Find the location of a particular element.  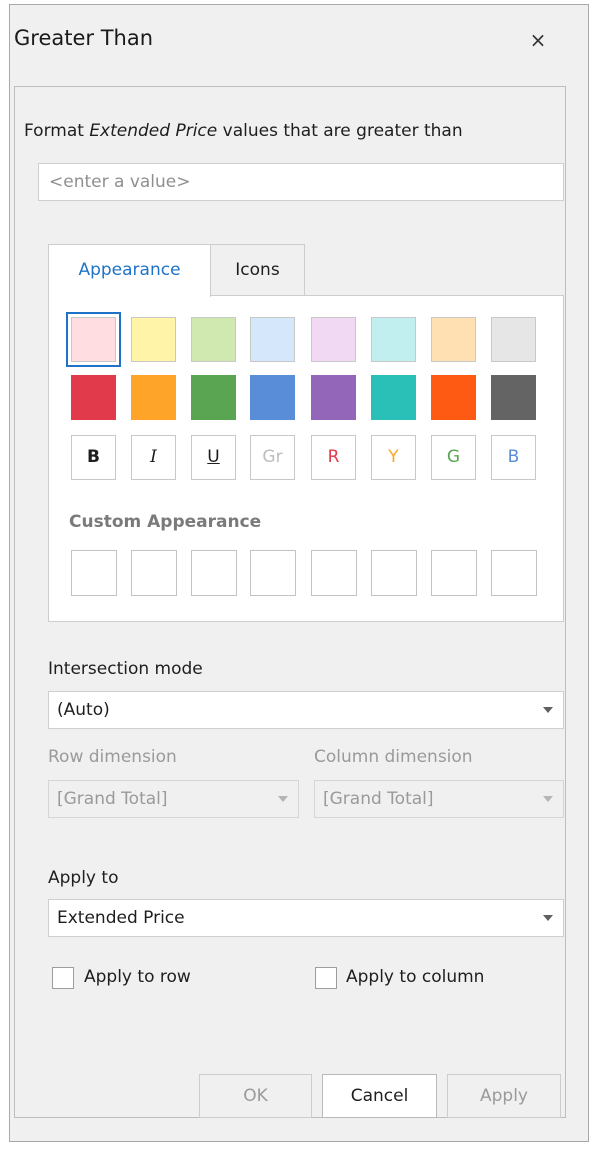

prompt-suffix: values that are greater than is located at coordinates (340, 131).